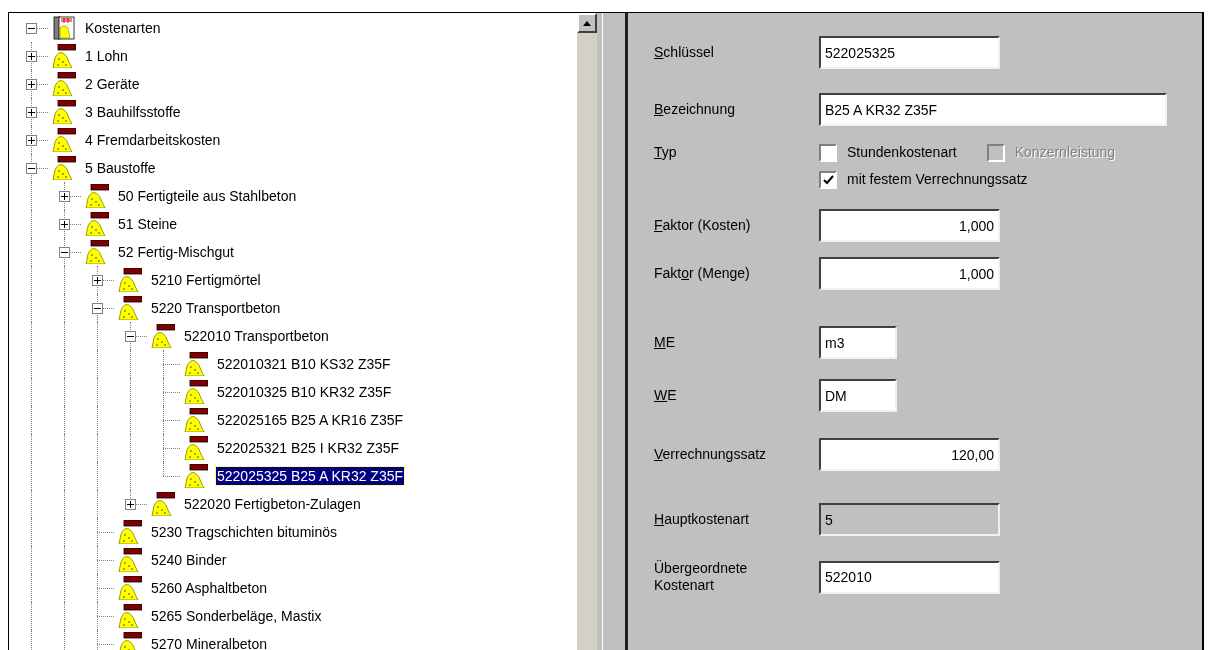  Describe the element at coordinates (123, 28) in the screenshot. I see `tree-item: Kostenarten` at that location.